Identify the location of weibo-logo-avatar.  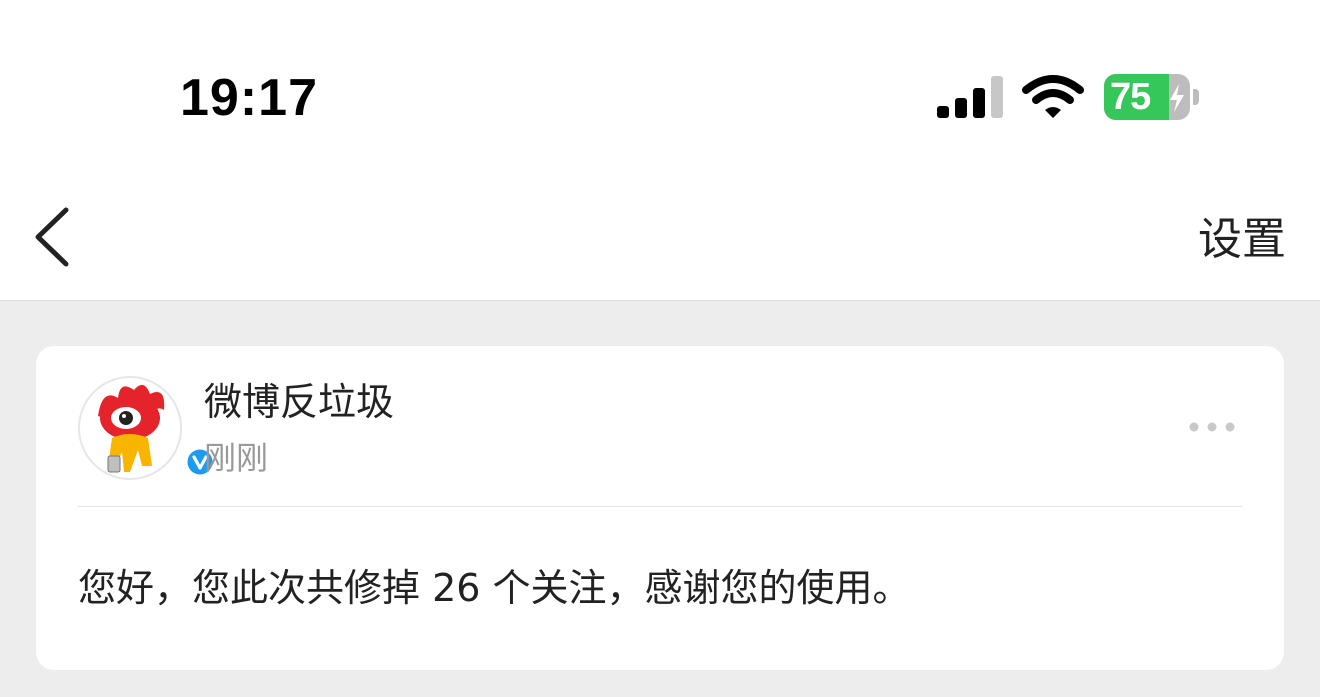
(130, 428).